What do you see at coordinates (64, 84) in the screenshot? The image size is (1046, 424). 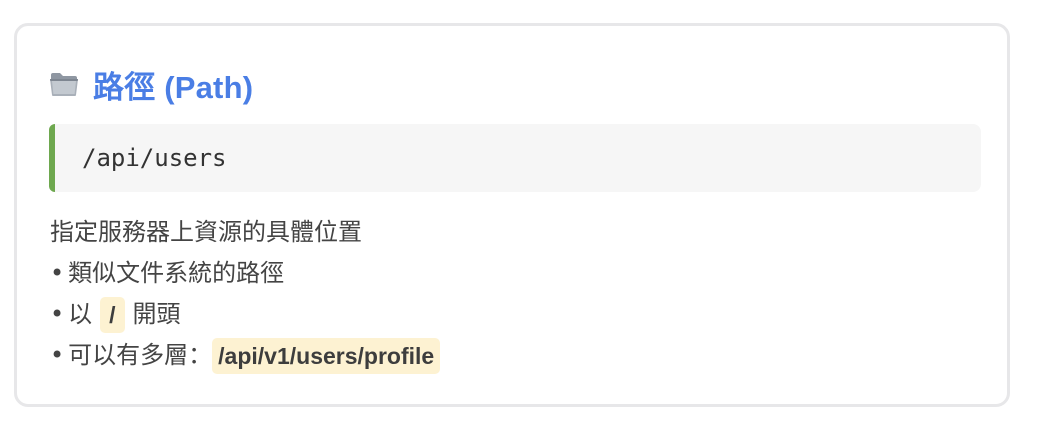 I see `folder-icon` at bounding box center [64, 84].